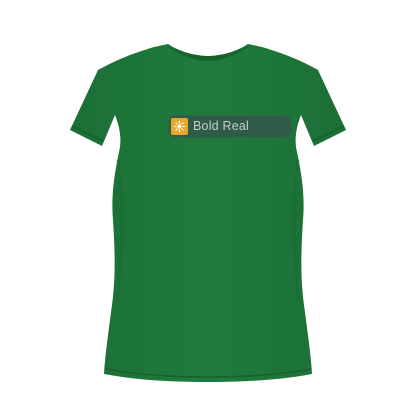 The width and height of the screenshot is (416, 416). I want to click on print-logo, so click(179, 126).